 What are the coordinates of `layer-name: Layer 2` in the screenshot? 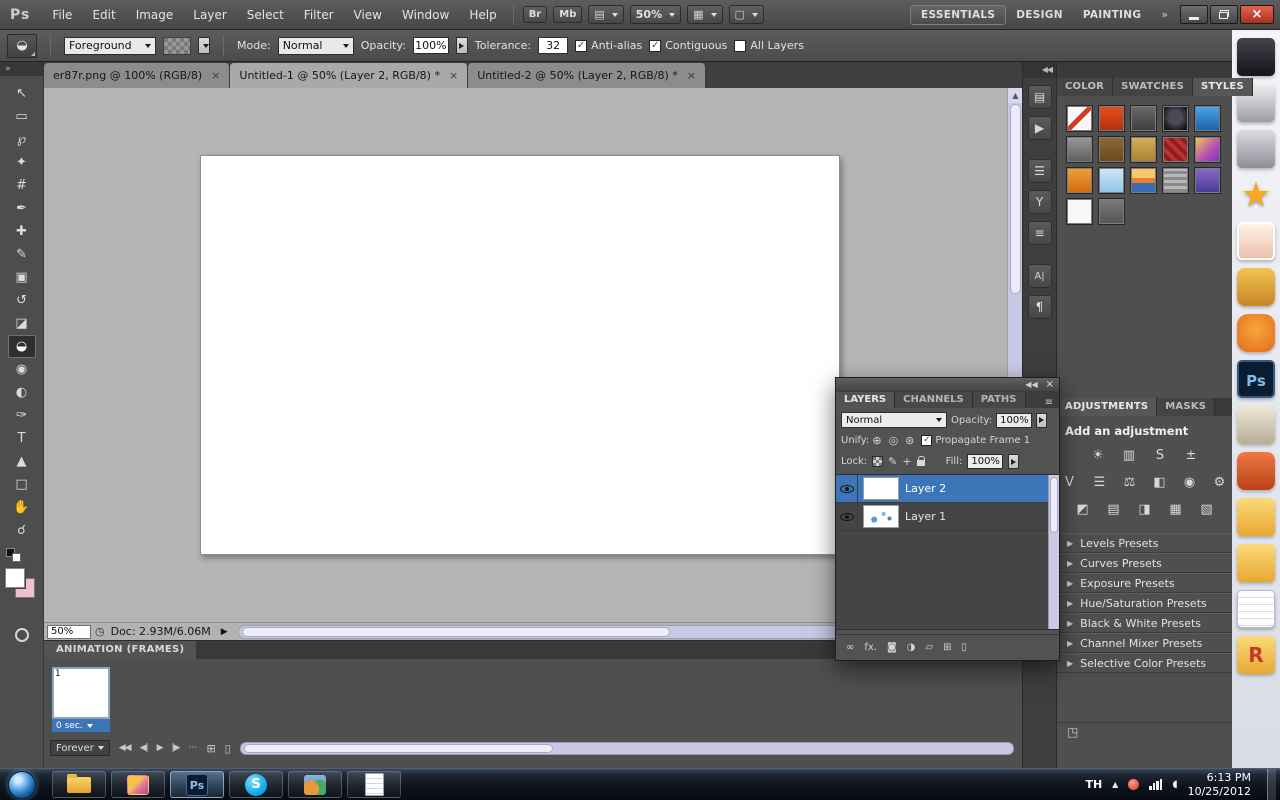 It's located at (925, 488).